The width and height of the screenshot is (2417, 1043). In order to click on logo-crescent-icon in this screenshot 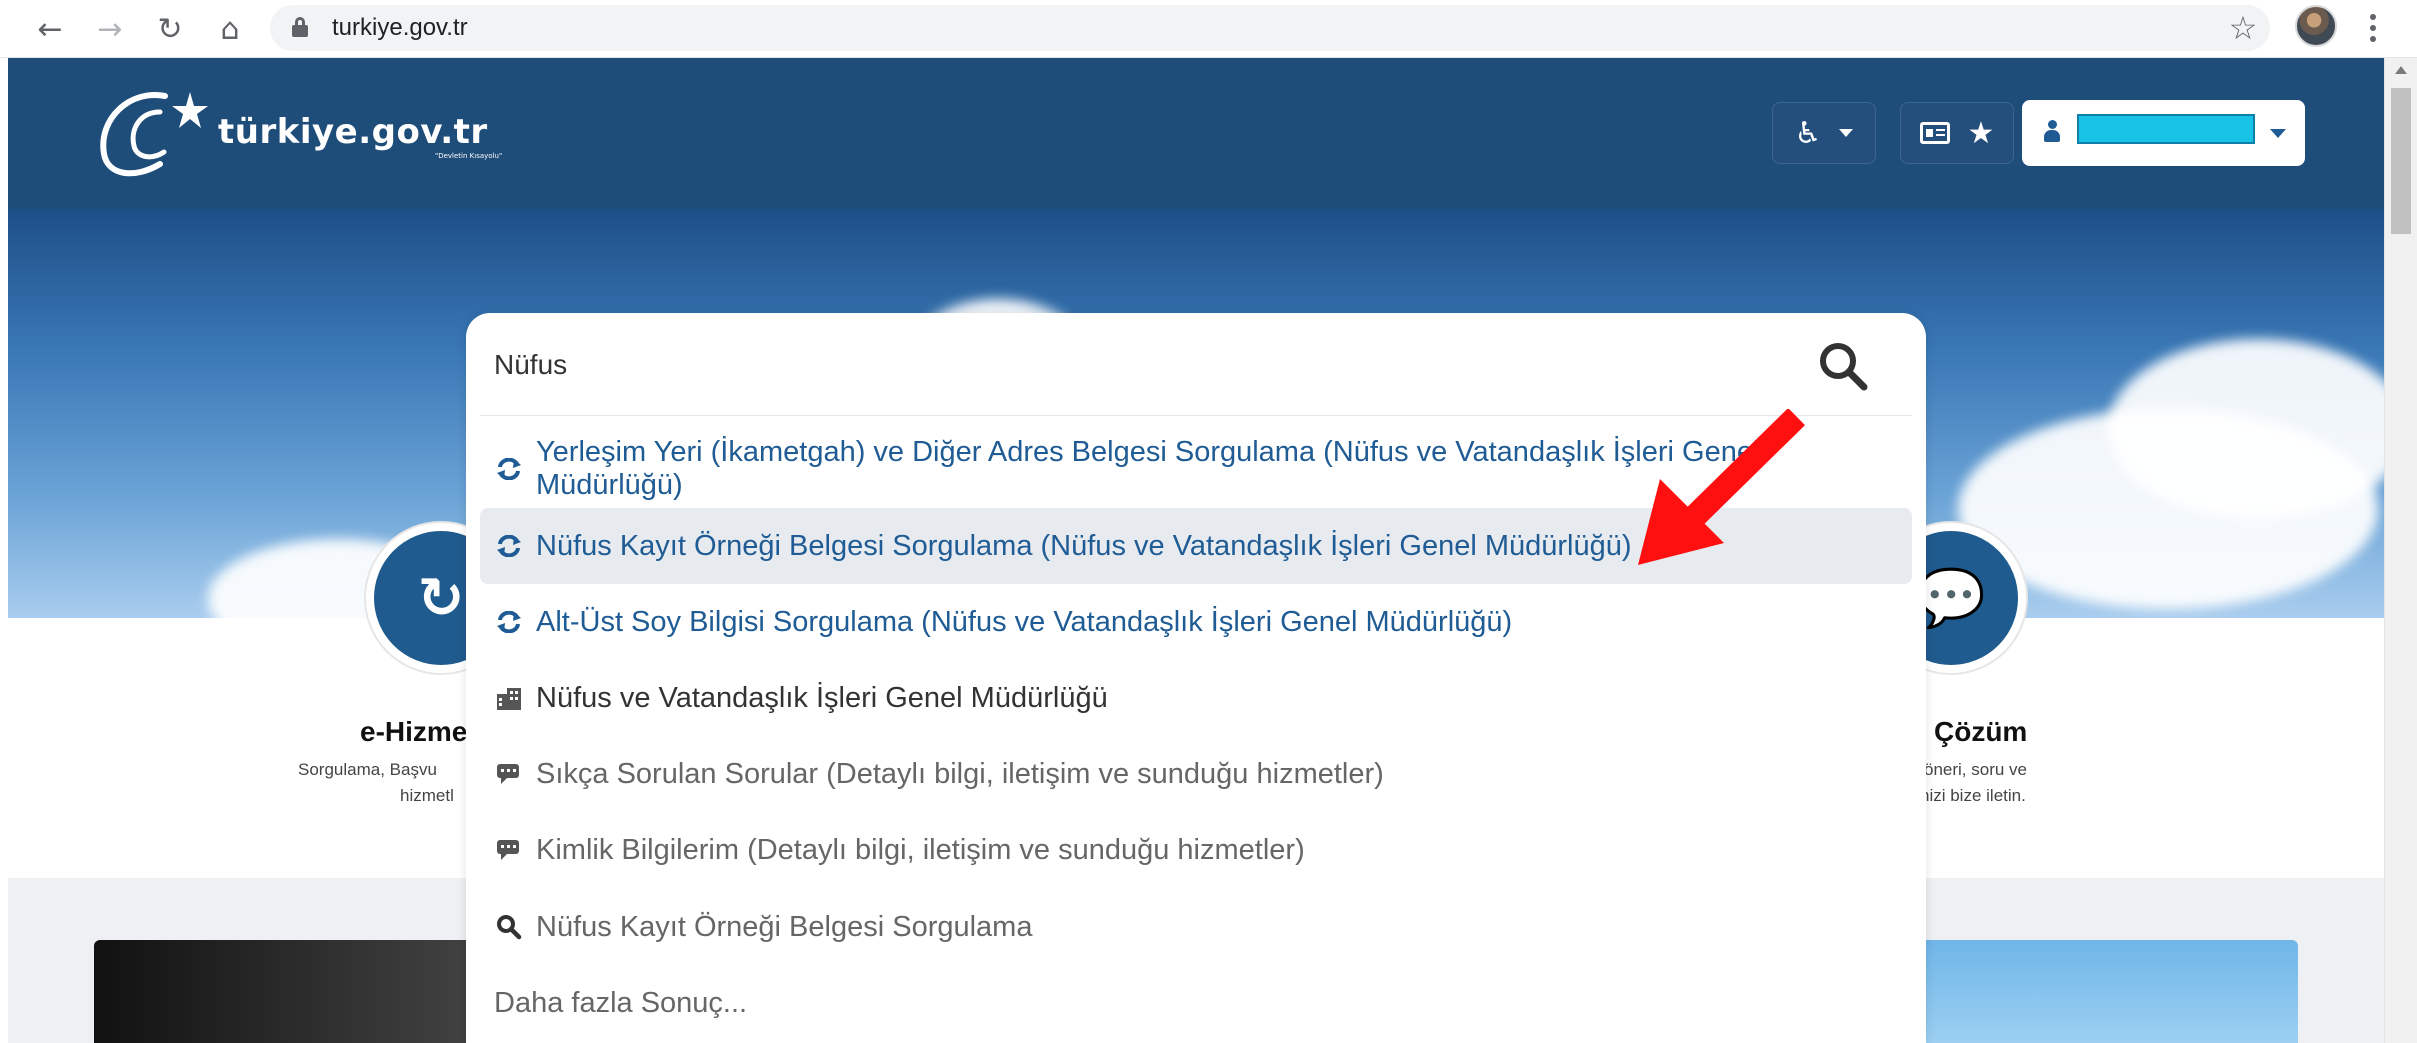, I will do `click(154, 134)`.